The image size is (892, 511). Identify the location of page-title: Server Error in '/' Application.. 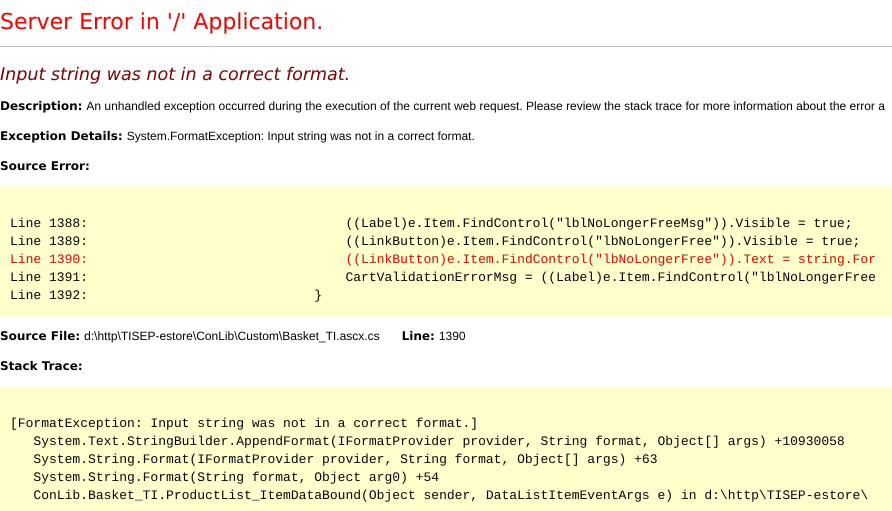
(162, 23).